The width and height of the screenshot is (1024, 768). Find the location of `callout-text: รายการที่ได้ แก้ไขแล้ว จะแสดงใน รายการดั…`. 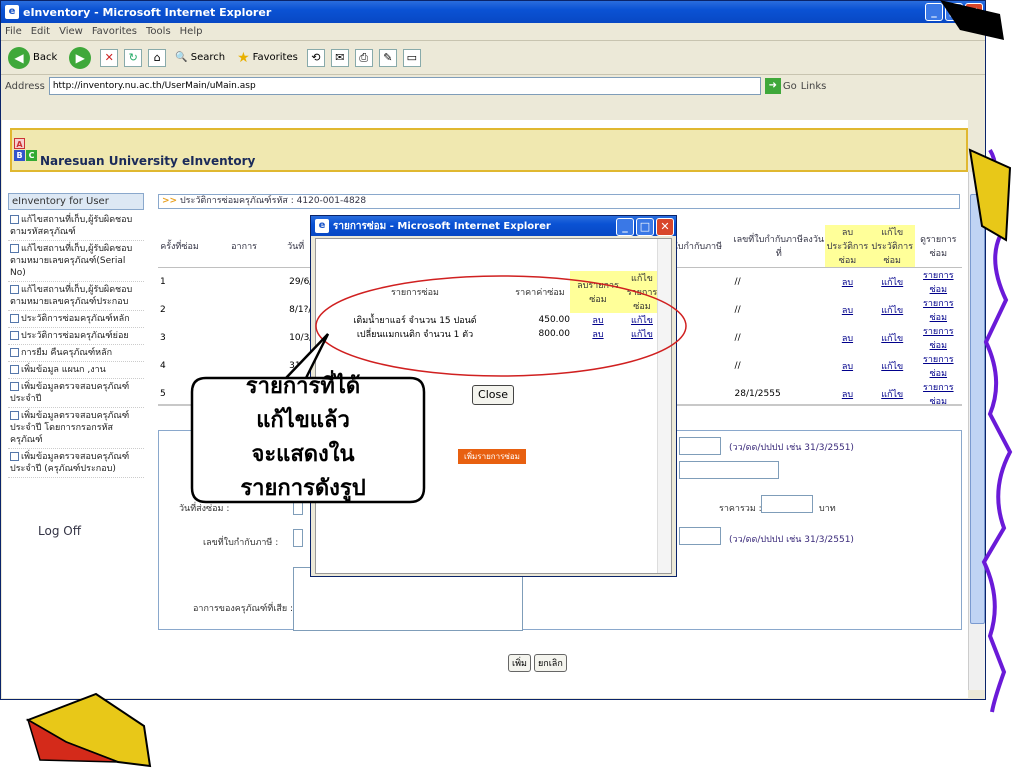

callout-text: รายการที่ได้ แก้ไขแล้ว จะแสดงใน รายการดั… is located at coordinates (303, 437).